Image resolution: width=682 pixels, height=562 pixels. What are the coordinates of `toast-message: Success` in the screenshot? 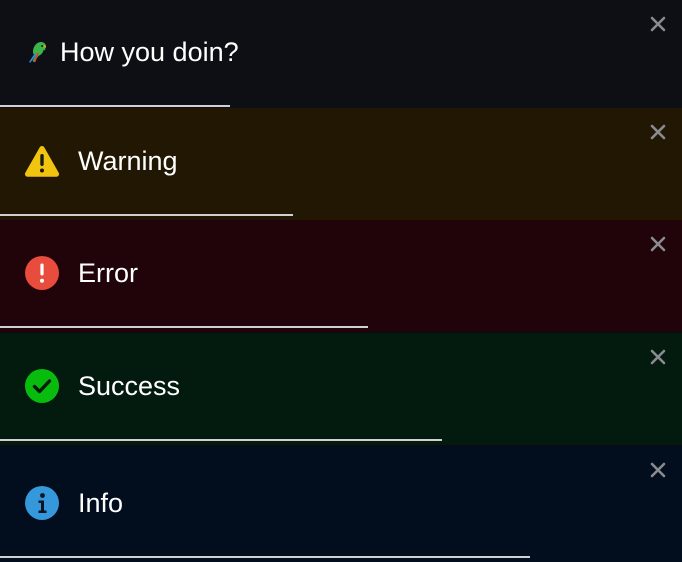 It's located at (129, 385).